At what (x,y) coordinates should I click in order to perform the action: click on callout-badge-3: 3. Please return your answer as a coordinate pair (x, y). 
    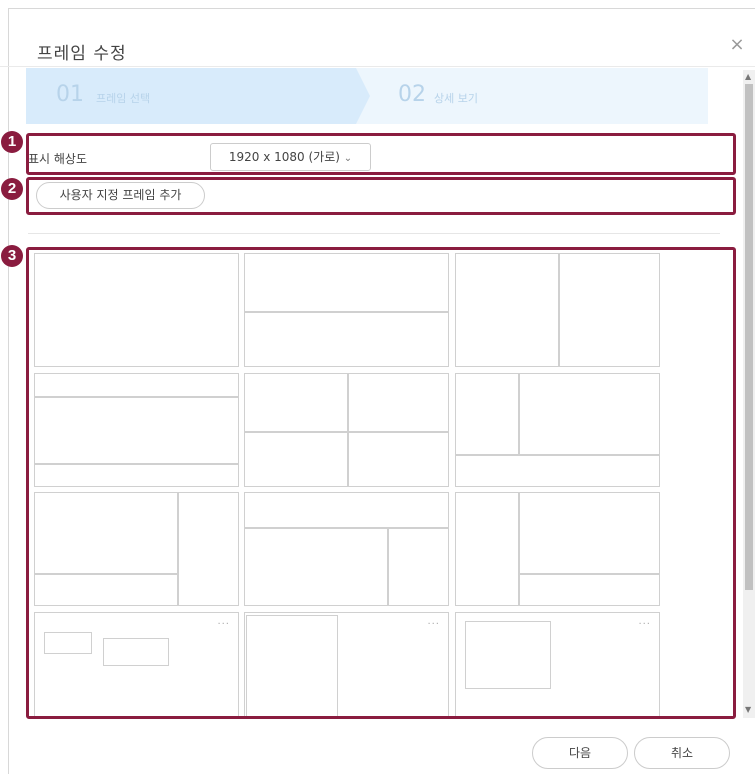
    Looking at the image, I should click on (12, 256).